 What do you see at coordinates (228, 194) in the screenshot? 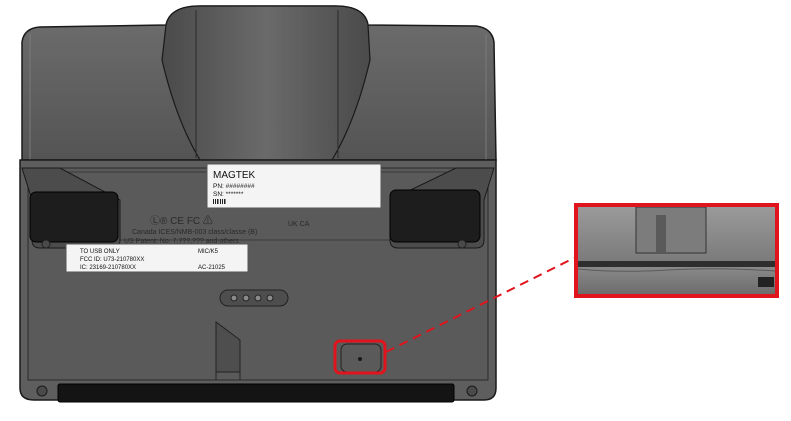
I see `sn-text: SN: *******` at bounding box center [228, 194].